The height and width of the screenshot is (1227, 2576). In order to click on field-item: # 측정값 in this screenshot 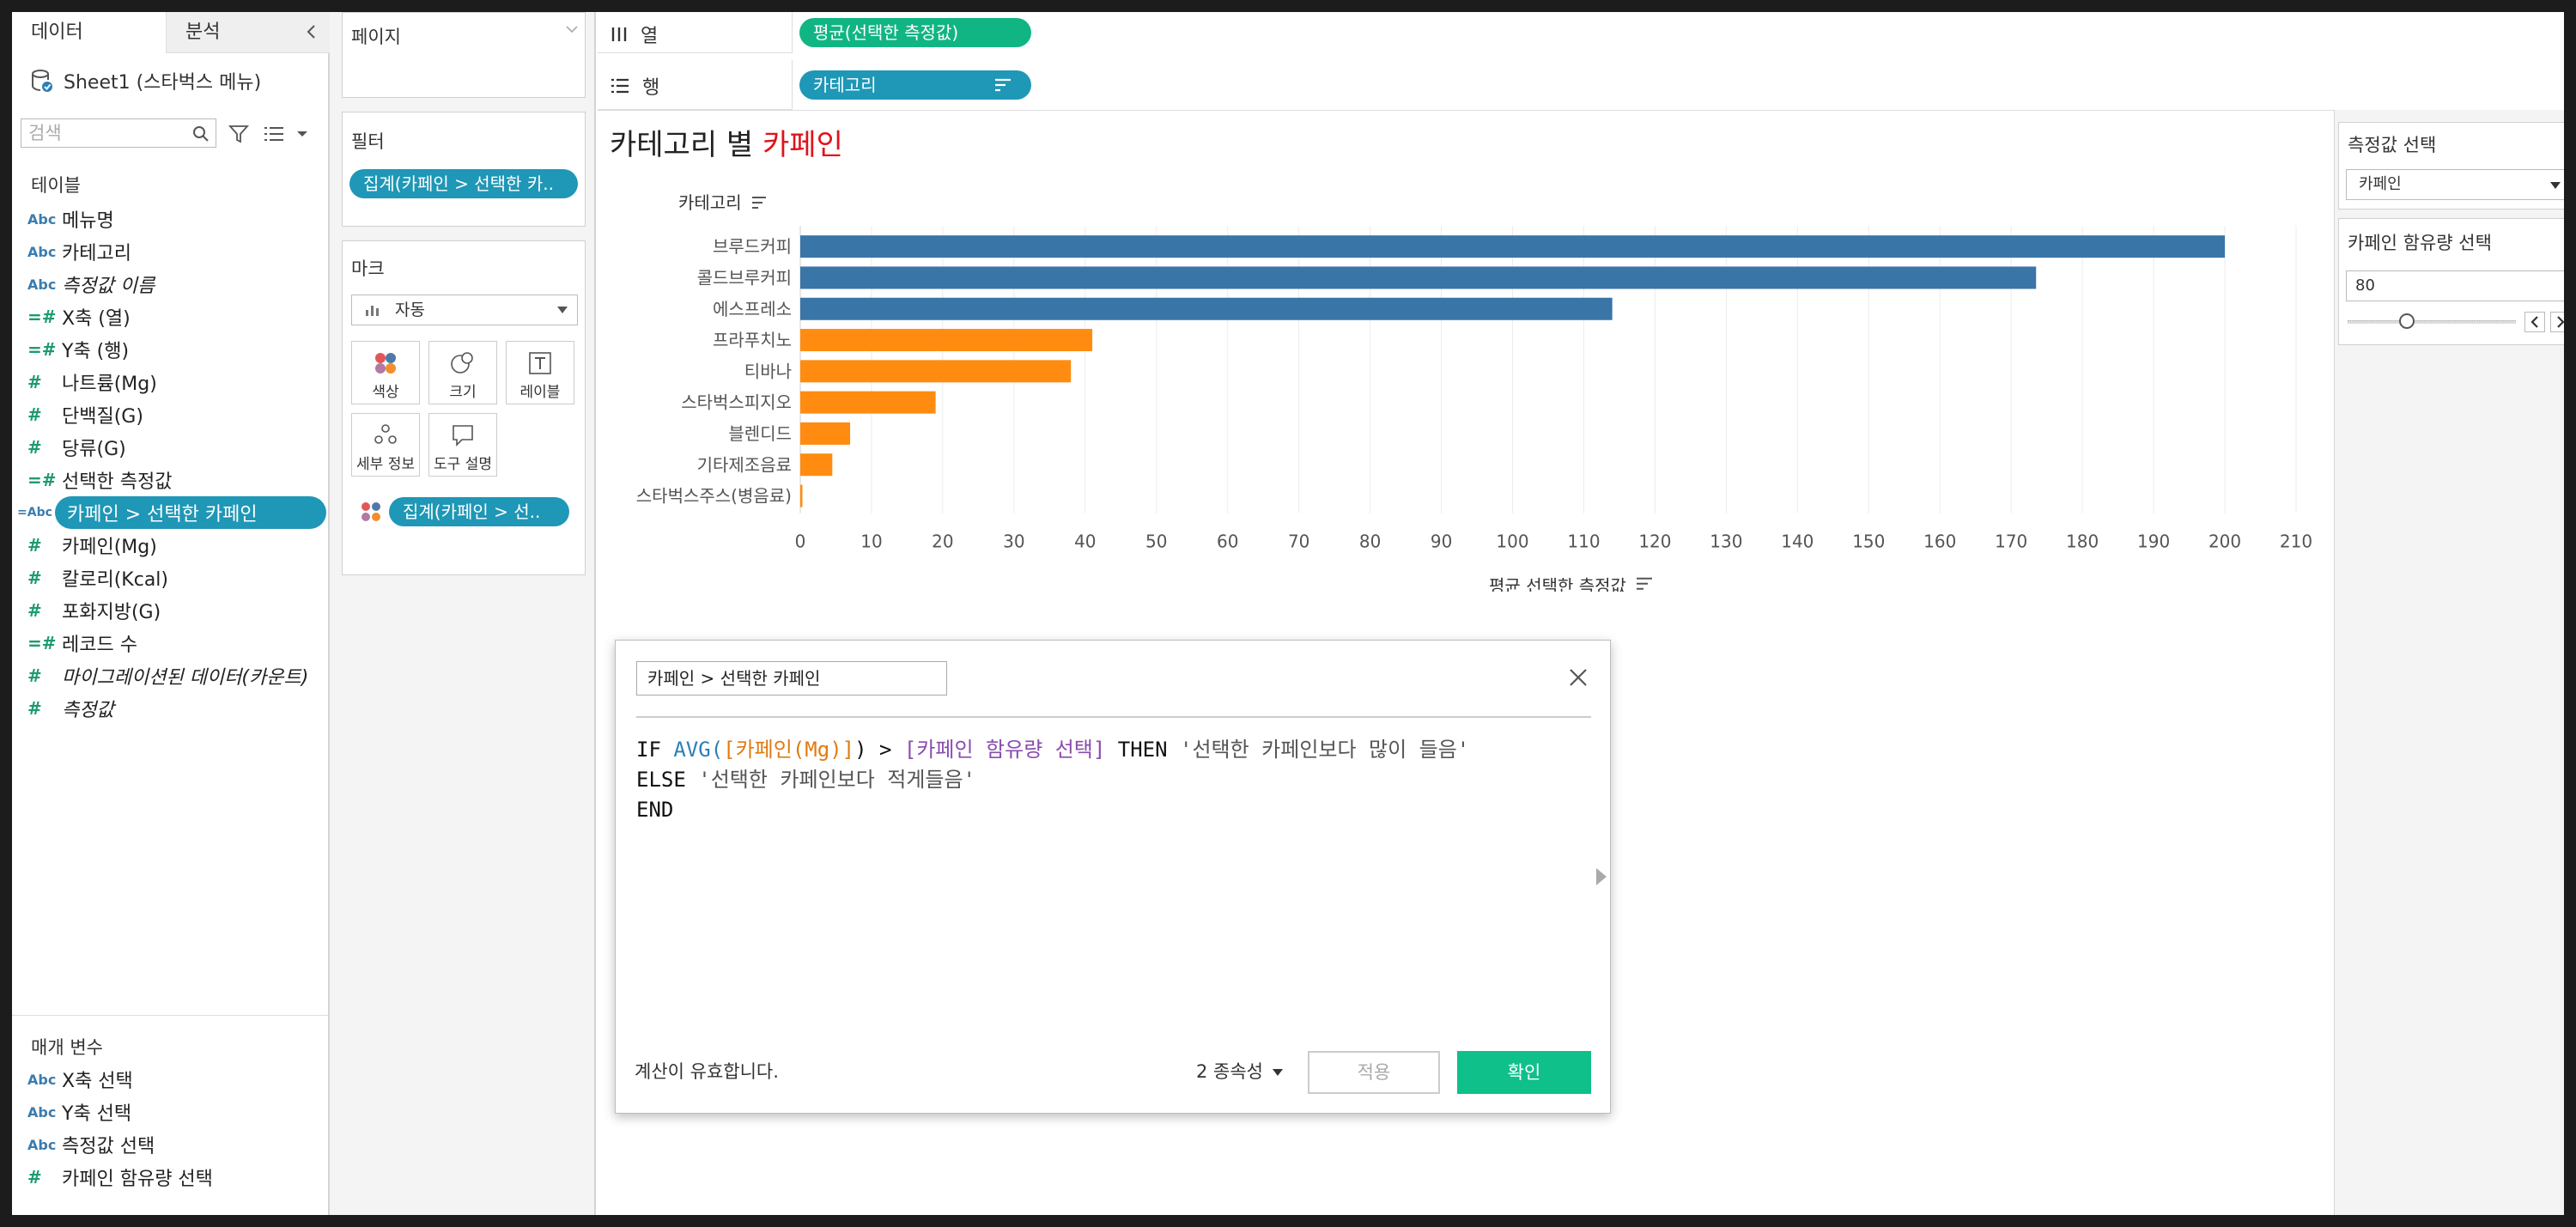, I will do `click(166, 709)`.